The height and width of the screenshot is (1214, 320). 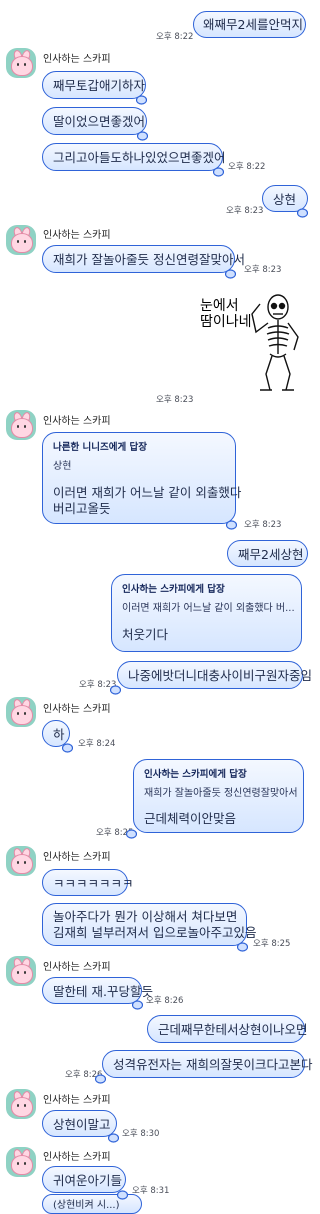 What do you see at coordinates (190, 818) in the screenshot?
I see `message-text: 근데체력이안맞음` at bounding box center [190, 818].